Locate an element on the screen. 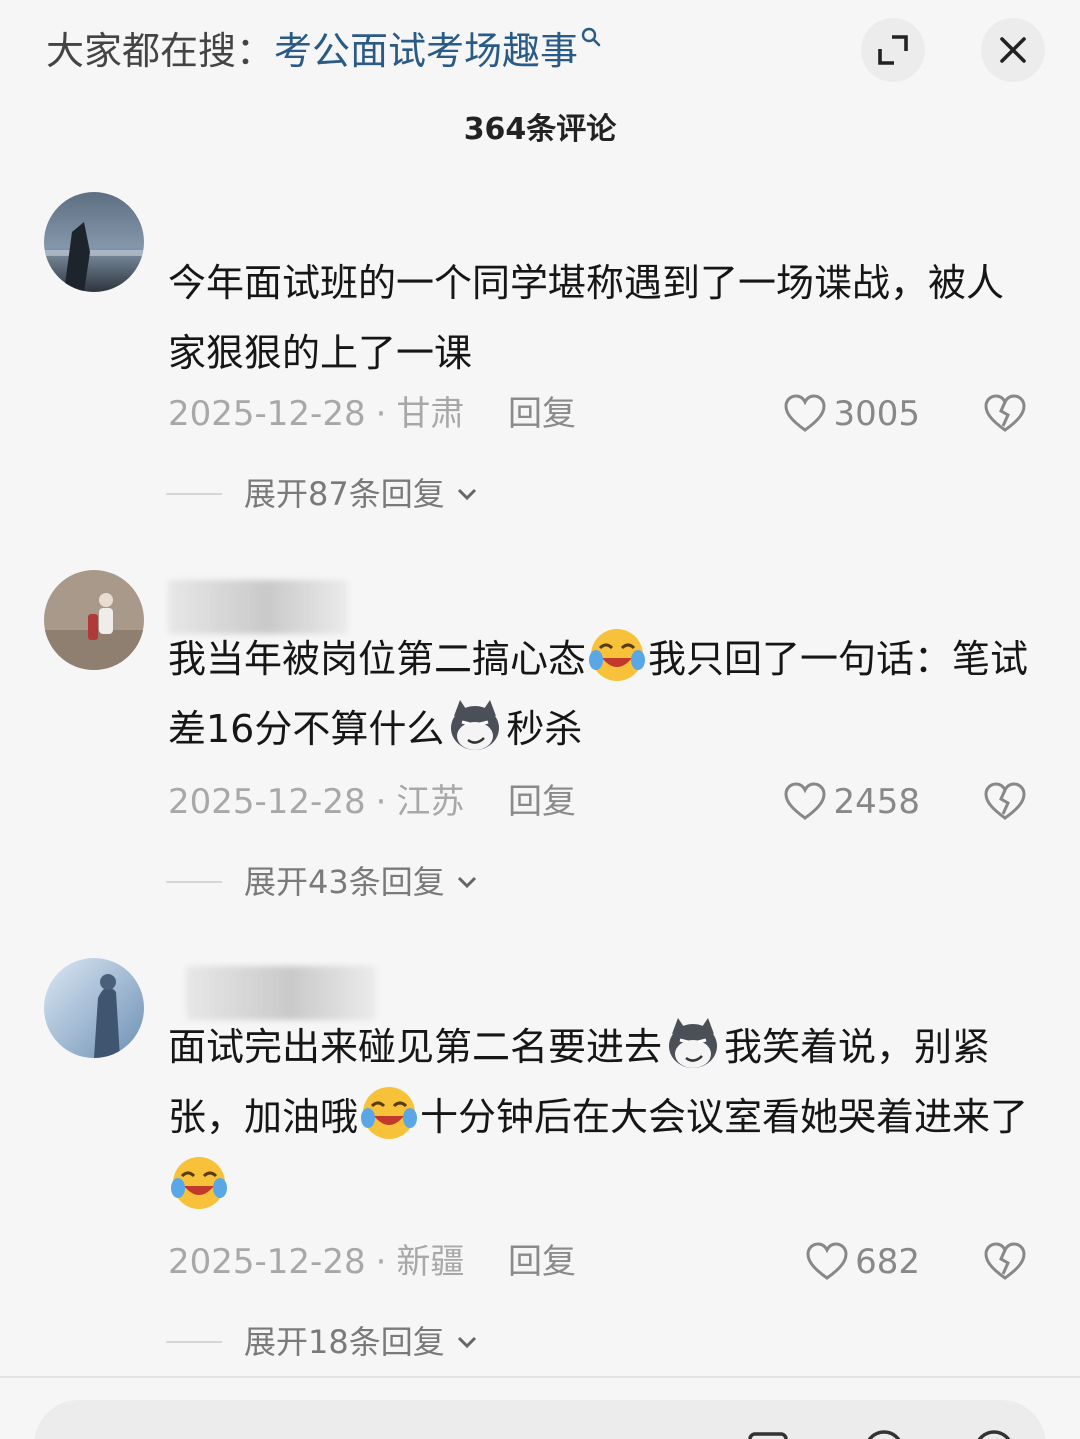  like-count: 3005 is located at coordinates (876, 414).